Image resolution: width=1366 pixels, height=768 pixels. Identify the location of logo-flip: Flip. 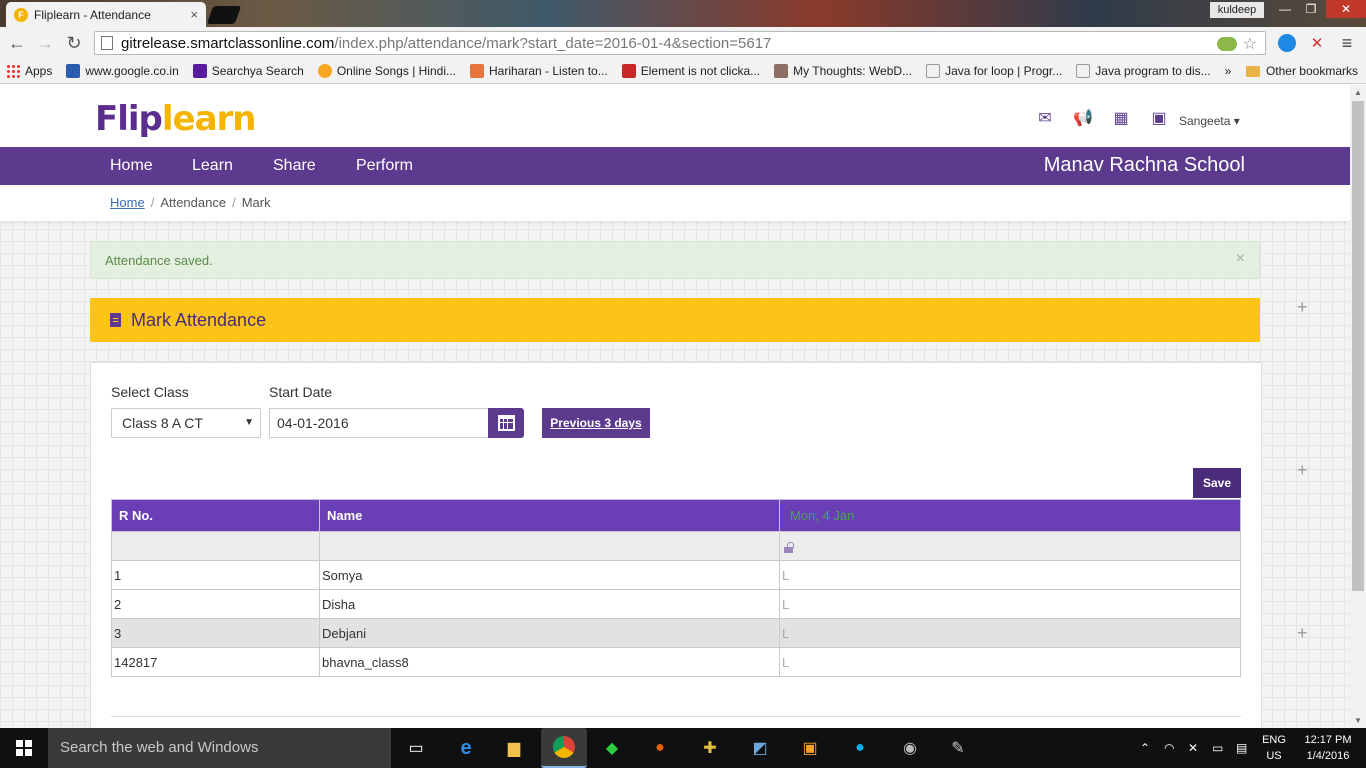
(129, 119).